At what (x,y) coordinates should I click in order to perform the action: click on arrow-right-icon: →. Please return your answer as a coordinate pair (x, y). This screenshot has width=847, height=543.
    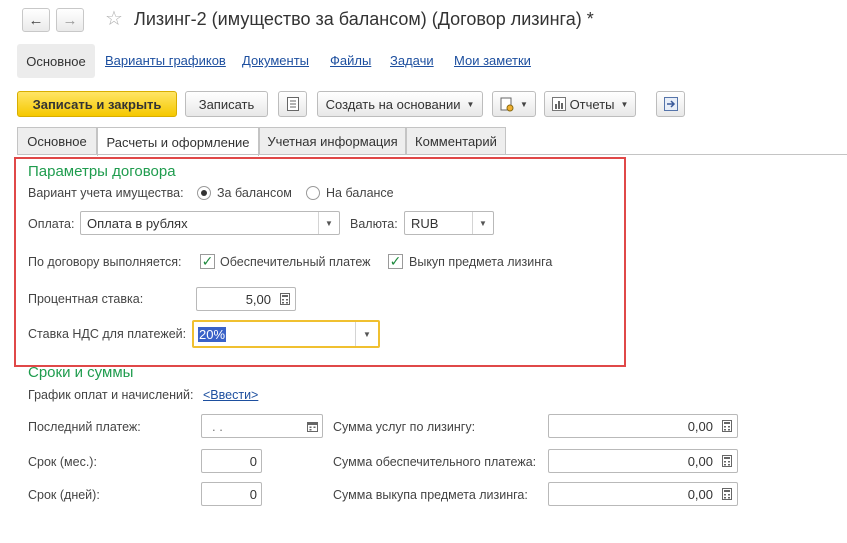
    Looking at the image, I should click on (70, 20).